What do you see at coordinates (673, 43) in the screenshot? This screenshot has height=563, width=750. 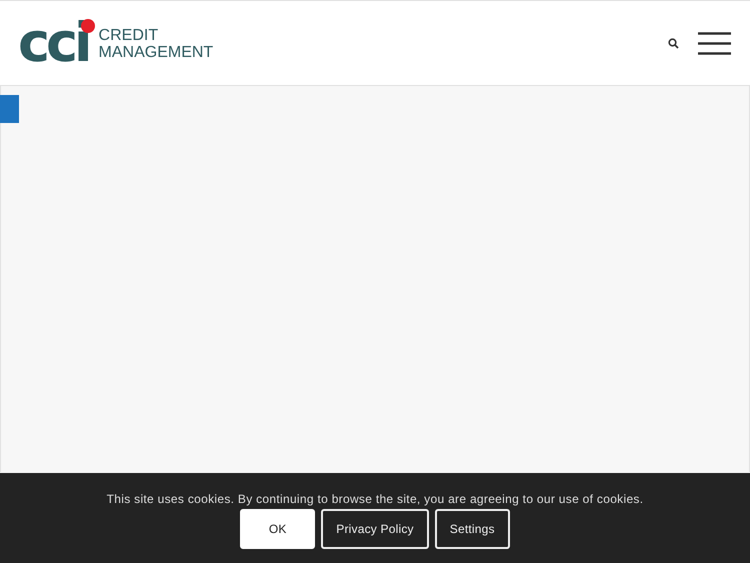 I see `search-icon` at bounding box center [673, 43].